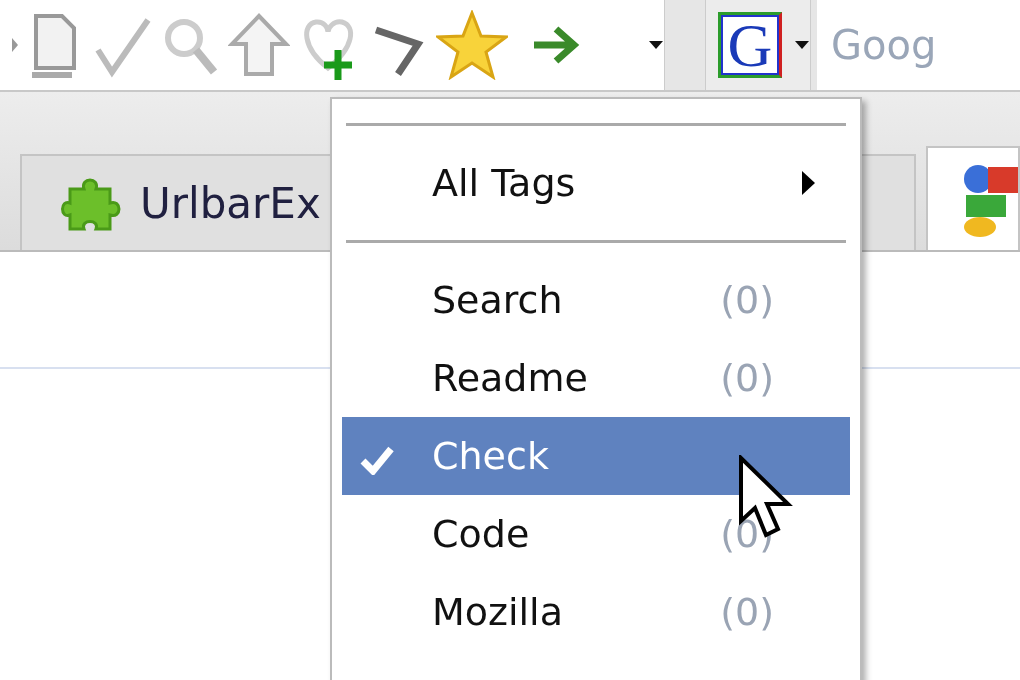 The width and height of the screenshot is (1020, 680). Describe the element at coordinates (596, 378) in the screenshot. I see `menu-item: Readme (0)` at that location.